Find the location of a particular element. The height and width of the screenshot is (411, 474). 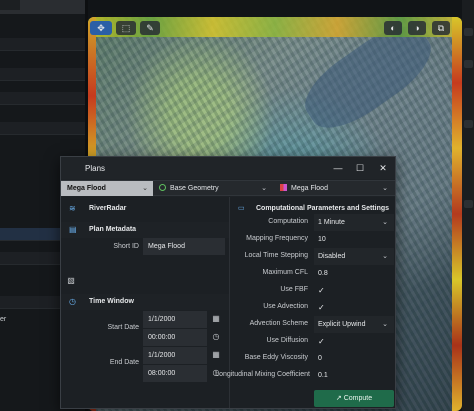

plan-dropdown: Mega Flood ⌄ is located at coordinates (107, 188).